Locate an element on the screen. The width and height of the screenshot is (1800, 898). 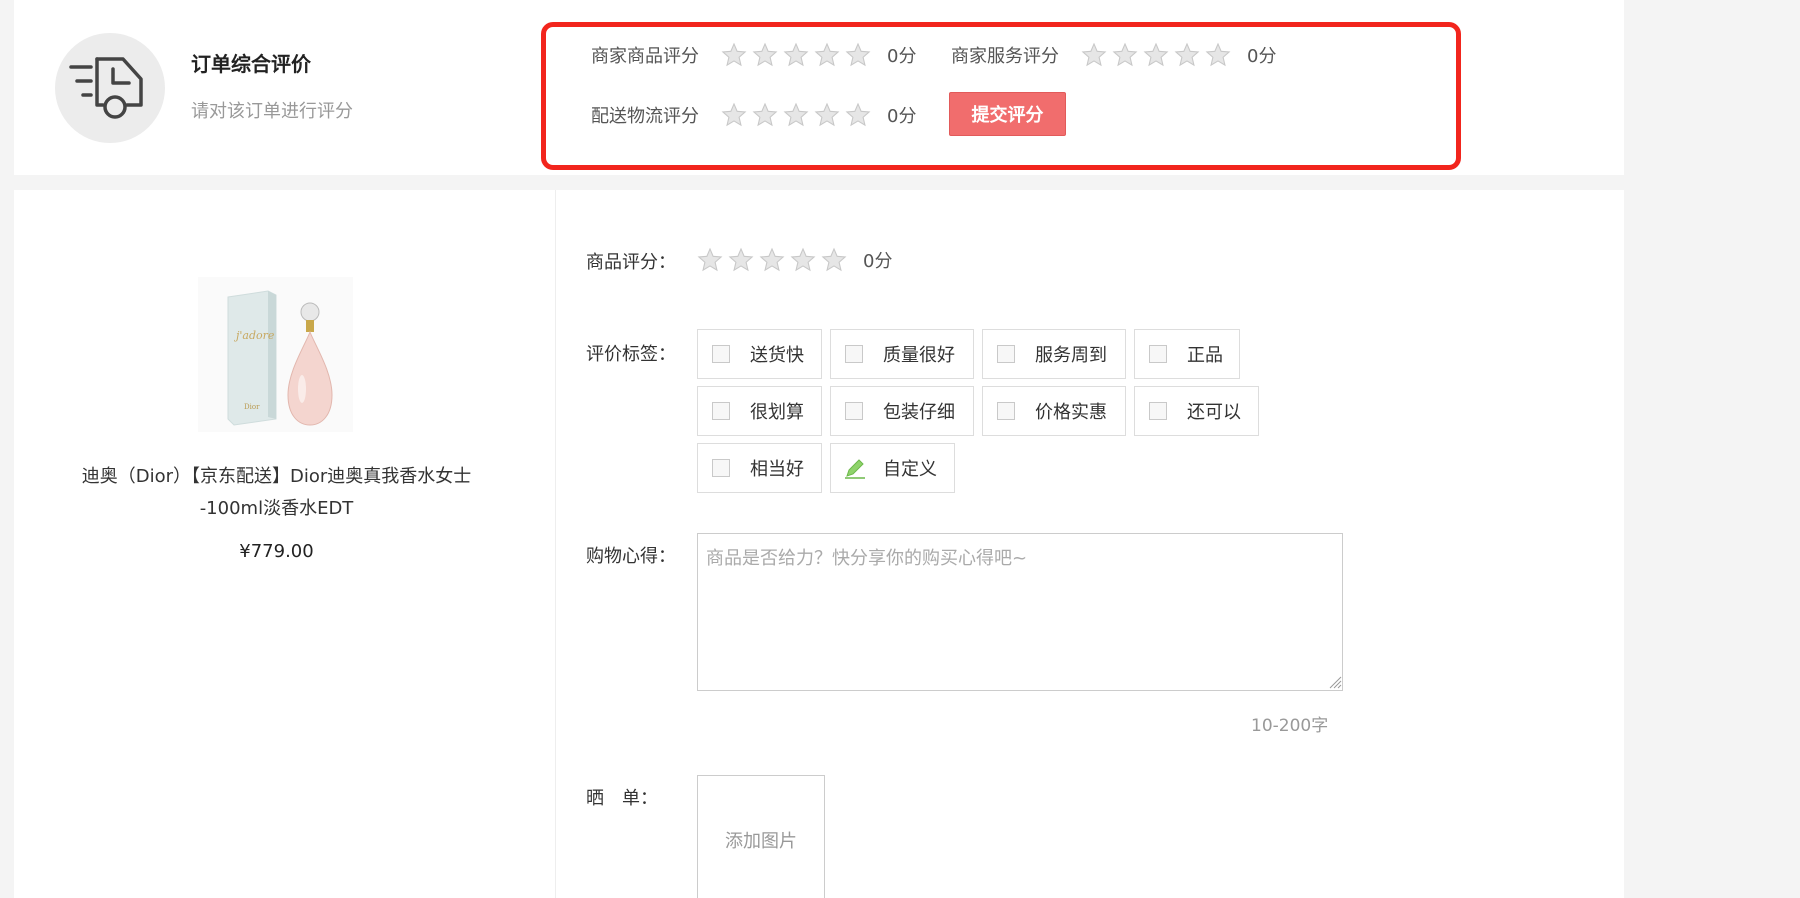
tag-item: 送货快 is located at coordinates (759, 354).